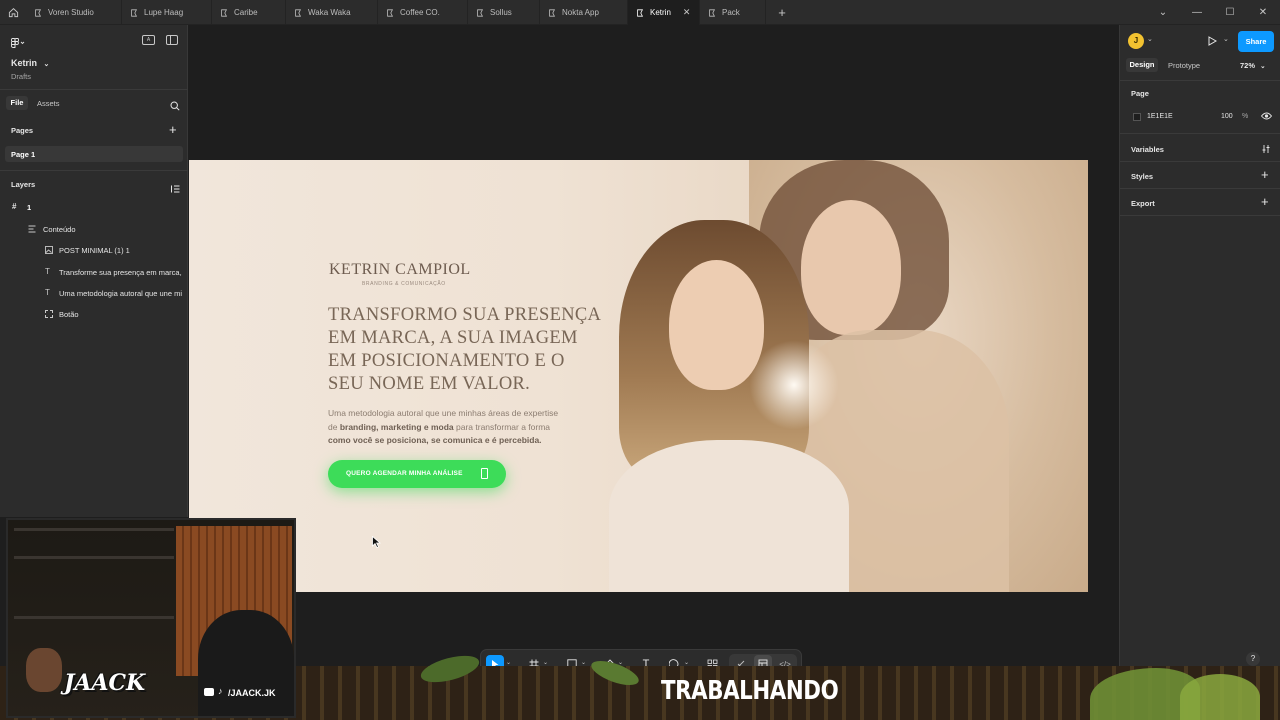  I want to click on page-opacity: 100, so click(1227, 116).